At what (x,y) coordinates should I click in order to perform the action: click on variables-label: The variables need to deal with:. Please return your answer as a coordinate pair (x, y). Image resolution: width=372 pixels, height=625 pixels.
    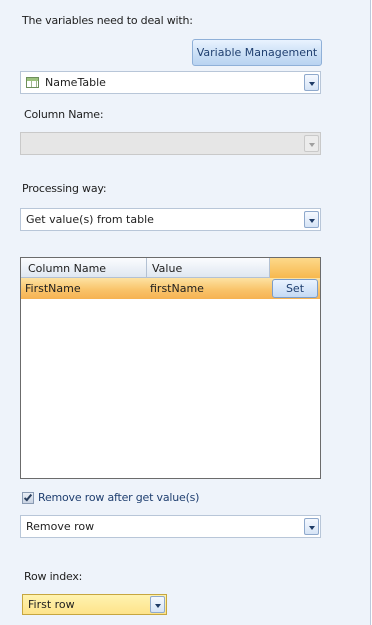
    Looking at the image, I should click on (107, 20).